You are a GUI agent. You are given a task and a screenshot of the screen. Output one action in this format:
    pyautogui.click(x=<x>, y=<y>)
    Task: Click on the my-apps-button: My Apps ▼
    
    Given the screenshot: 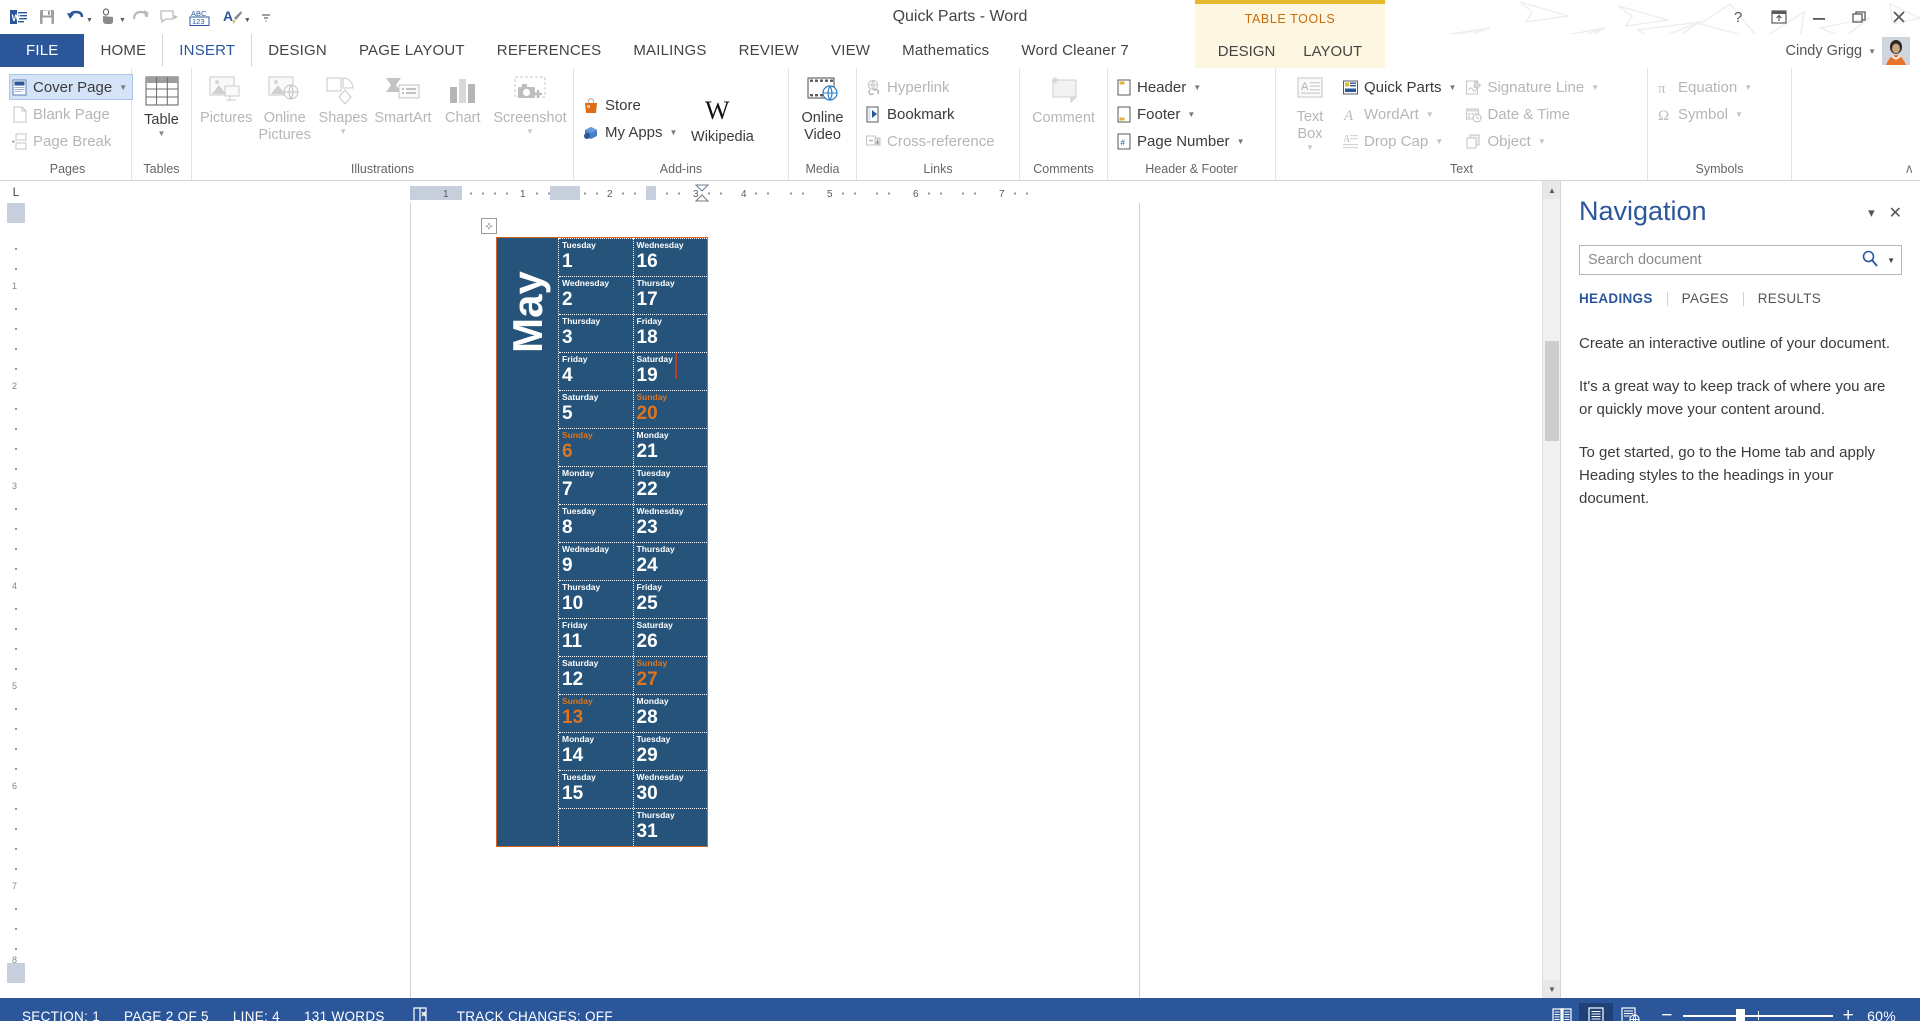 What is the action you would take?
    pyautogui.click(x=631, y=133)
    